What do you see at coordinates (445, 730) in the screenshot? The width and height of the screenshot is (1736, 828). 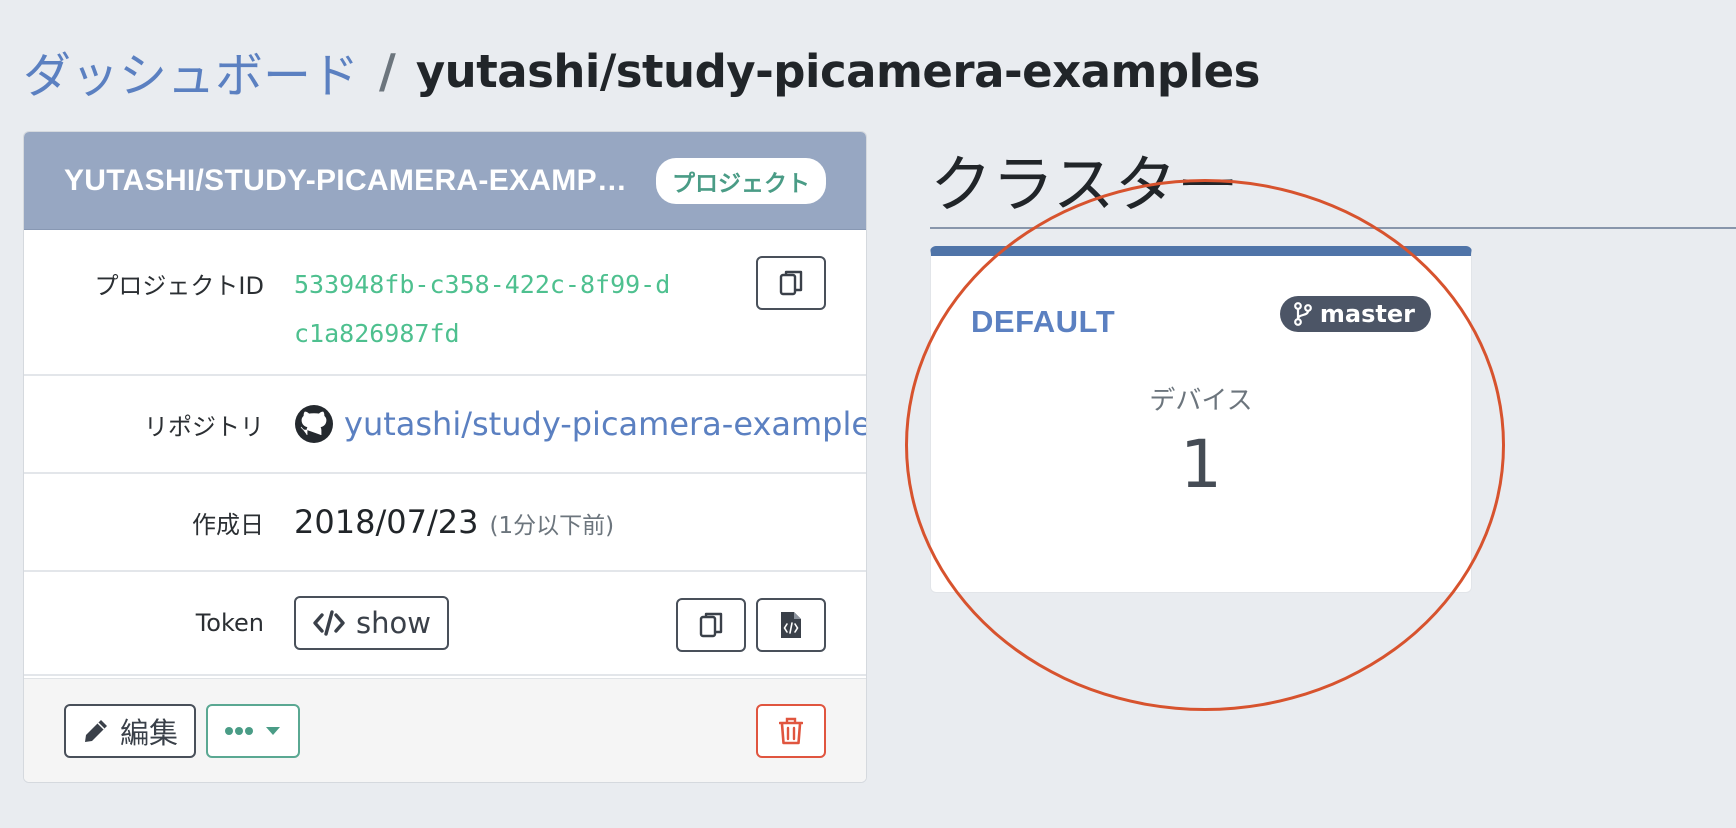 I see `project-card-footer: 編集` at bounding box center [445, 730].